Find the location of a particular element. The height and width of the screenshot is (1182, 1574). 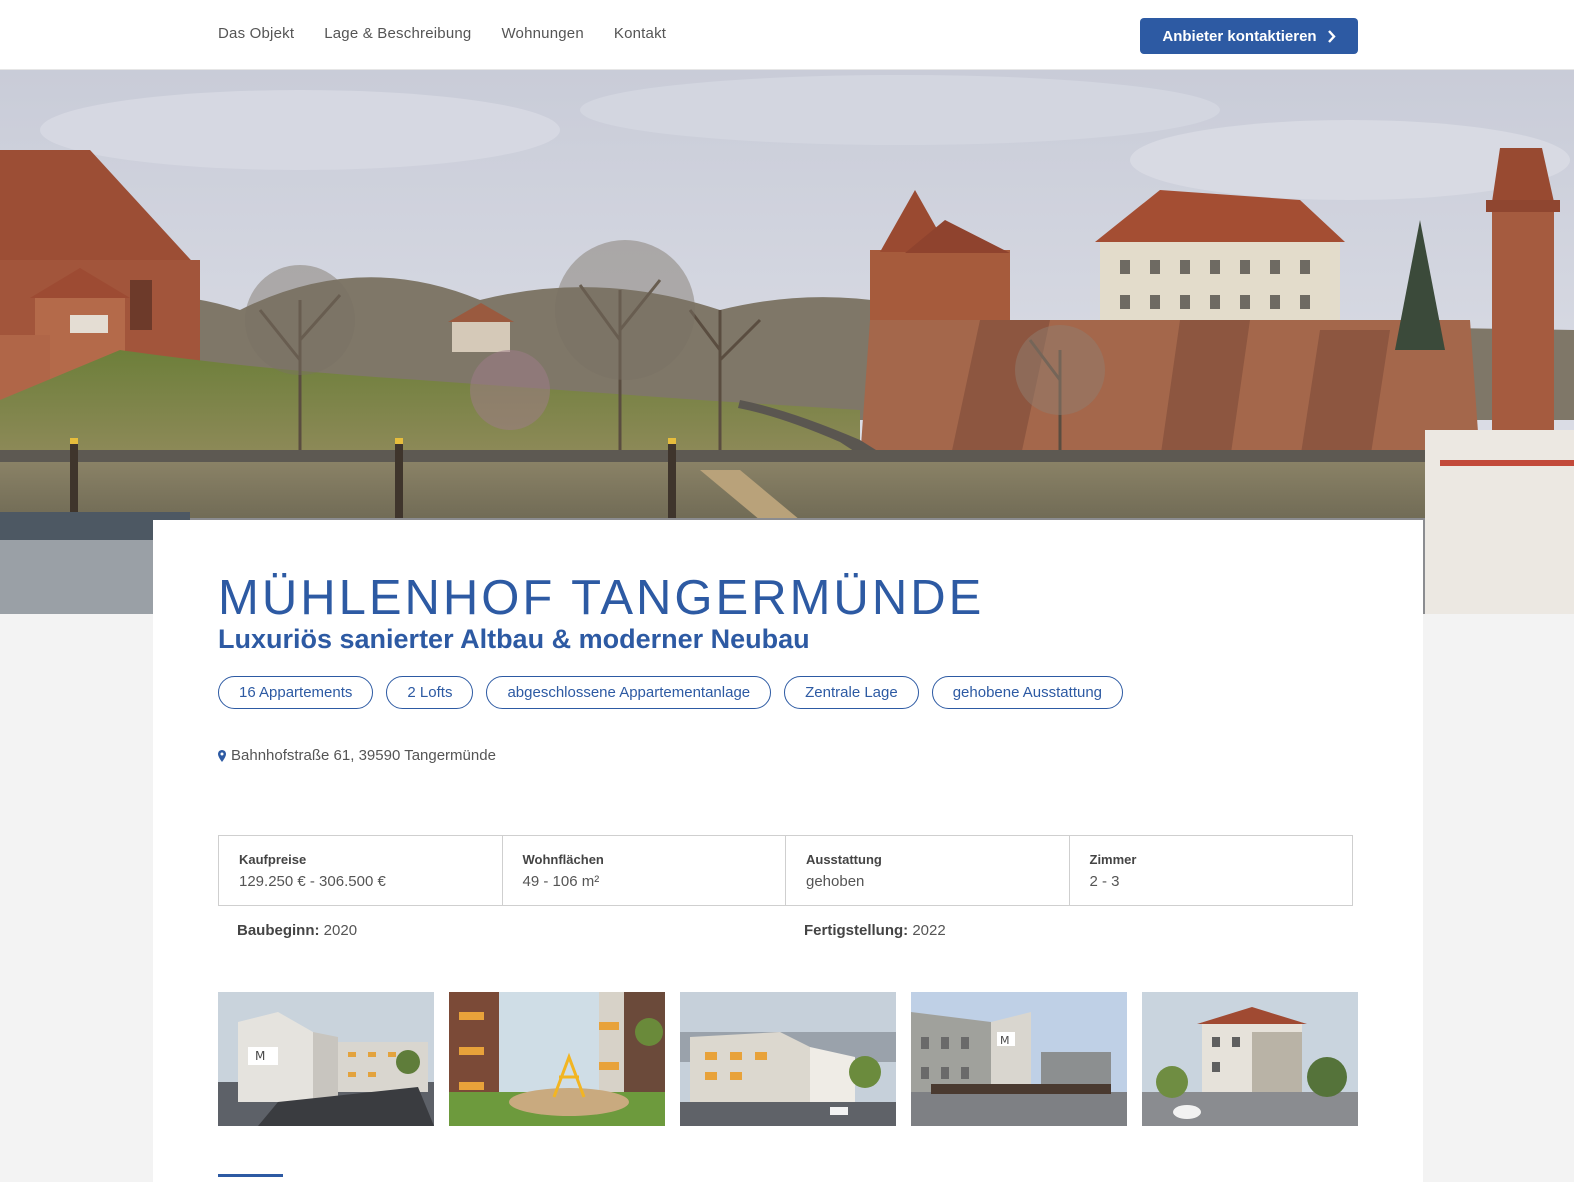

fact-label: Wohnflächen is located at coordinates (563, 859).